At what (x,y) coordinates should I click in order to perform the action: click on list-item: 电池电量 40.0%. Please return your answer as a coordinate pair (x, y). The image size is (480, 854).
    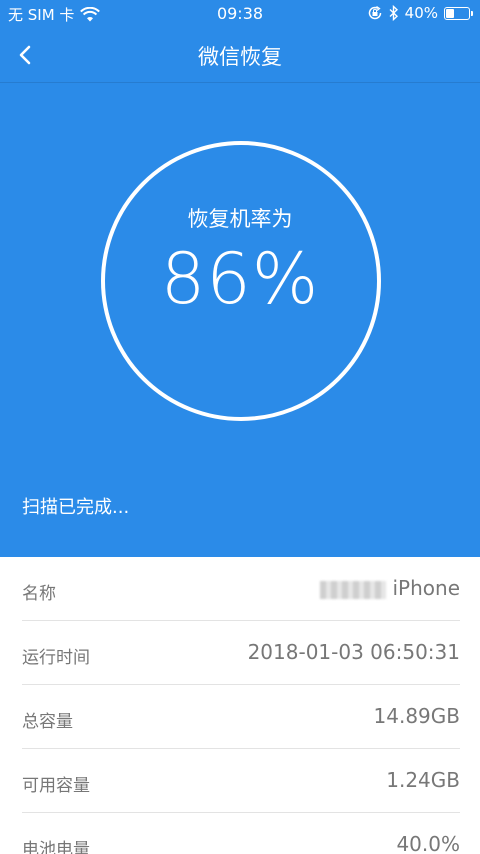
    Looking at the image, I should click on (241, 833).